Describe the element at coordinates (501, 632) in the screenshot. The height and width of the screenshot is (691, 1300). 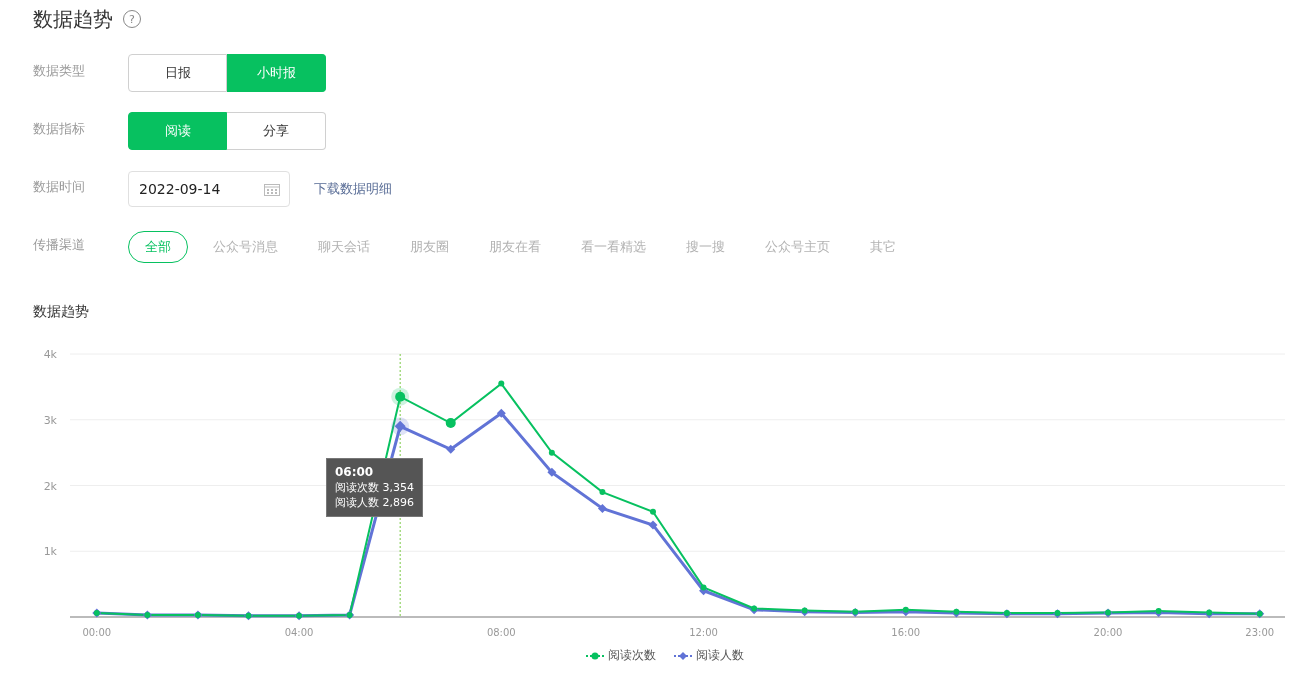
I see `x-tick-label: 08:00` at that location.